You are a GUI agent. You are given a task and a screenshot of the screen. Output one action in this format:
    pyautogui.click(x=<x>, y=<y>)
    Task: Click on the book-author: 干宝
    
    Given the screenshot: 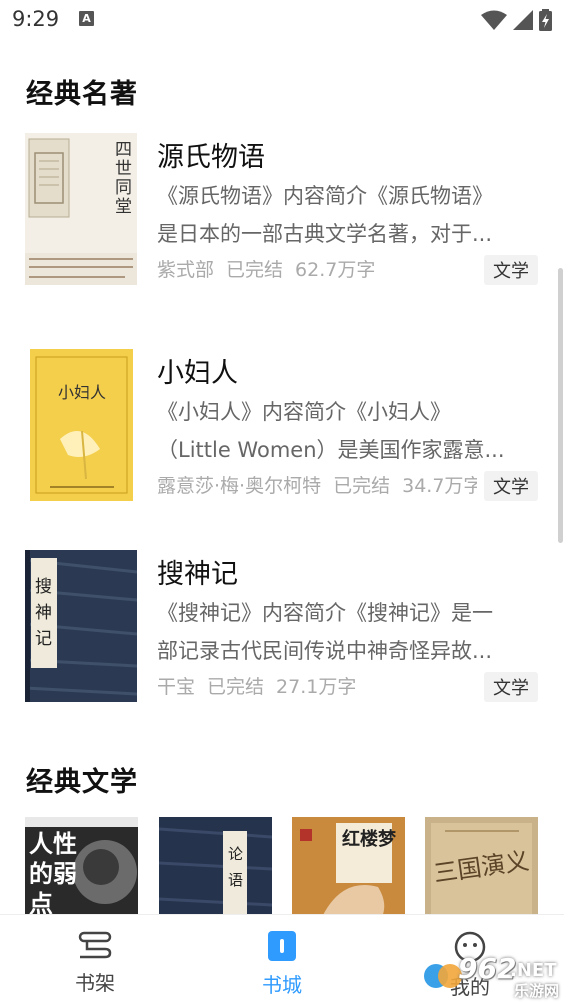 What is the action you would take?
    pyautogui.click(x=176, y=687)
    